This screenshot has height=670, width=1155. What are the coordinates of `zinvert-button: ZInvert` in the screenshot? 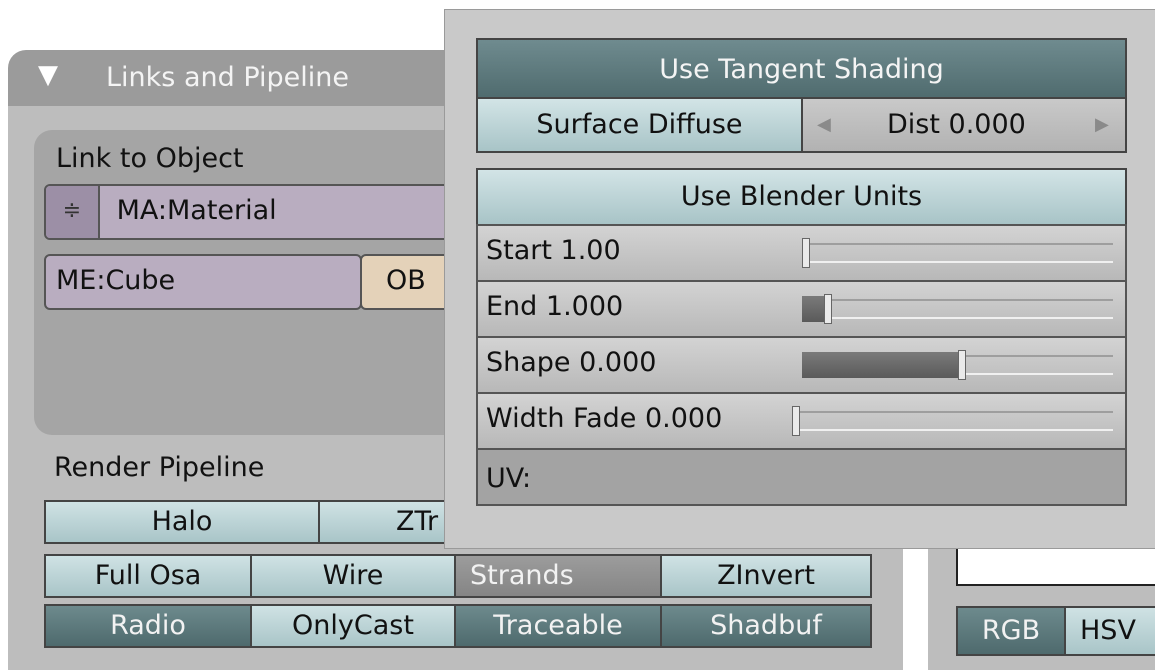 It's located at (766, 576).